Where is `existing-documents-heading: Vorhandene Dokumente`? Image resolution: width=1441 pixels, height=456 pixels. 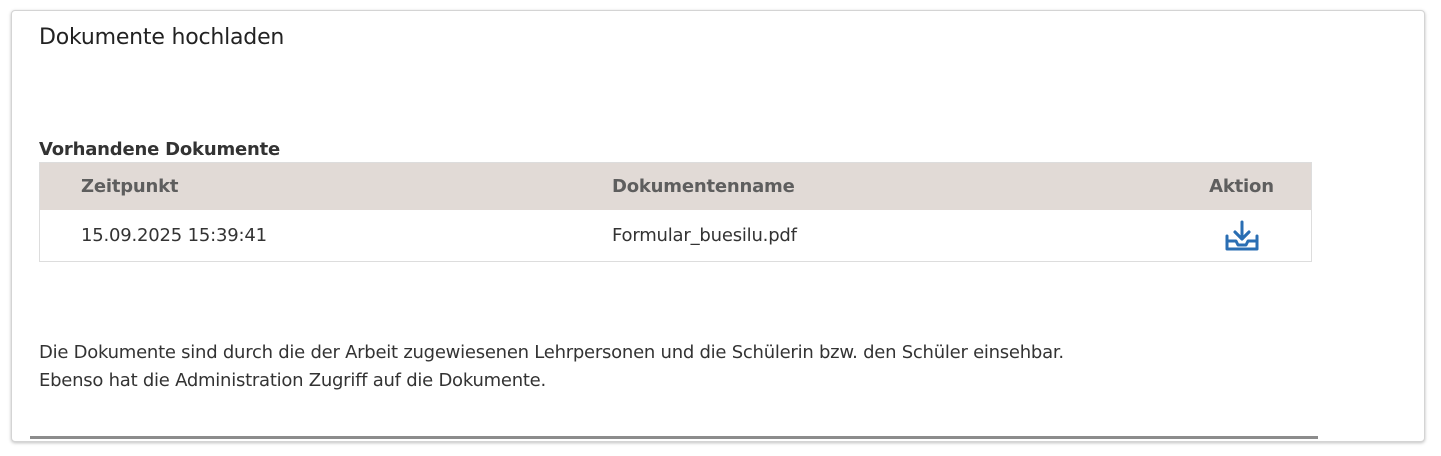
existing-documents-heading: Vorhandene Dokumente is located at coordinates (160, 149).